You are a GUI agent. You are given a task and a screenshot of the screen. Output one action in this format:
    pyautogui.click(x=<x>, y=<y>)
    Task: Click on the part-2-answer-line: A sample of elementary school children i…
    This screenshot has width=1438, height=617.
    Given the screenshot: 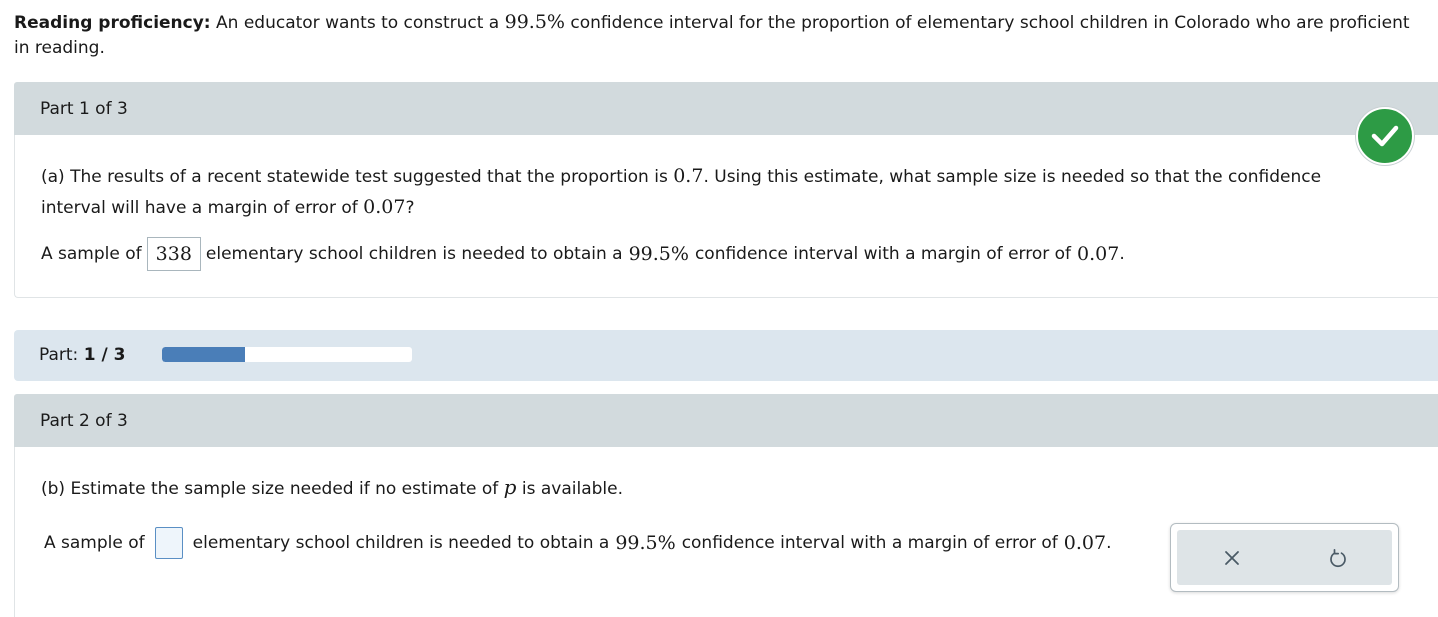 What is the action you would take?
    pyautogui.click(x=577, y=543)
    